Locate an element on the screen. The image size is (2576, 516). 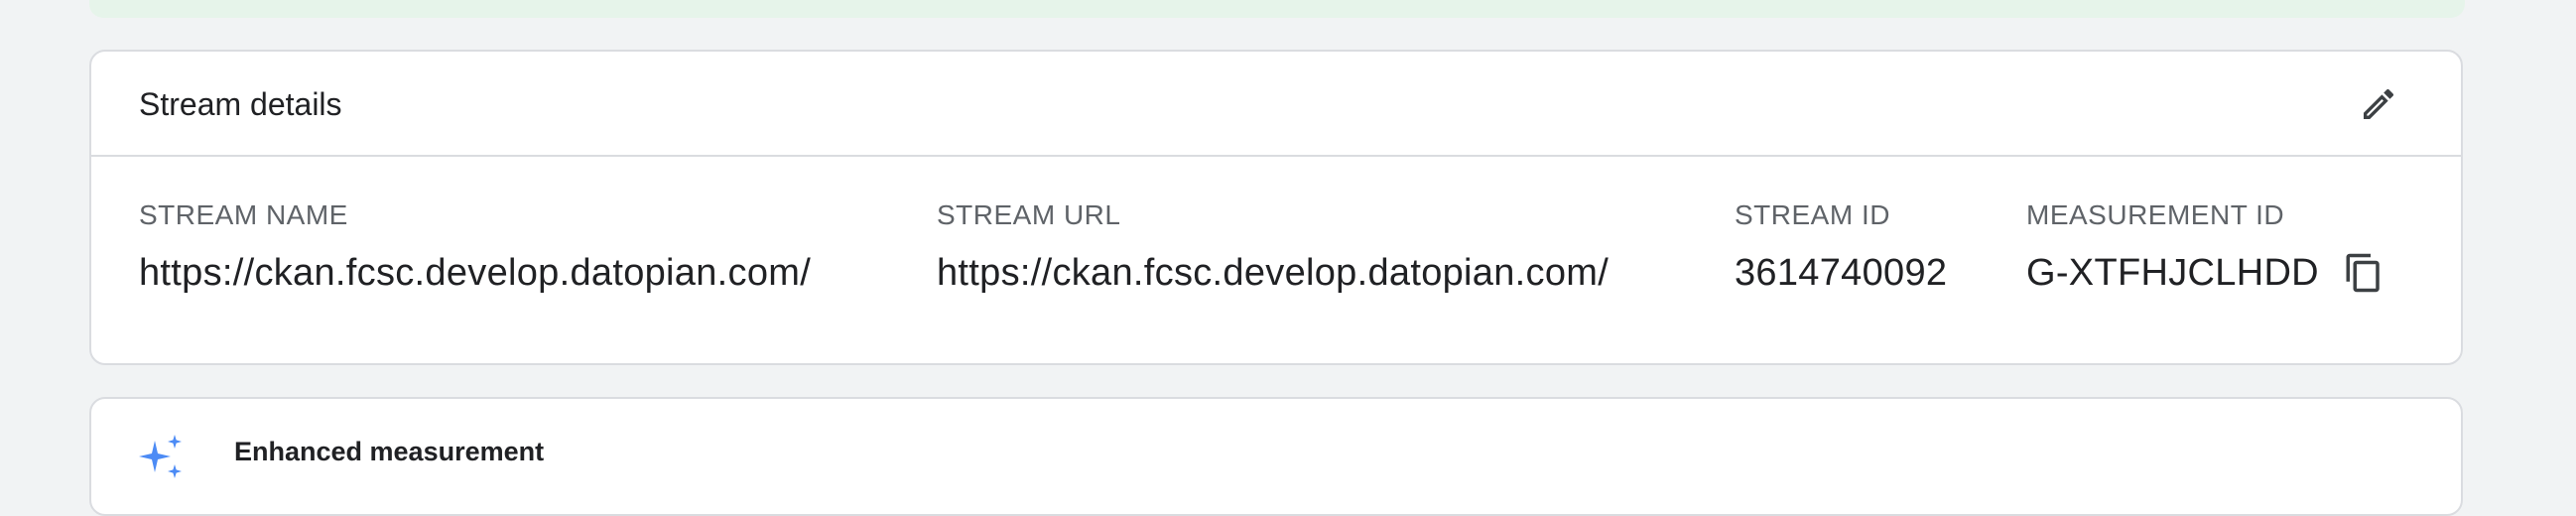
stream-id-field: STREAM ID 3614740092 is located at coordinates (1841, 247).